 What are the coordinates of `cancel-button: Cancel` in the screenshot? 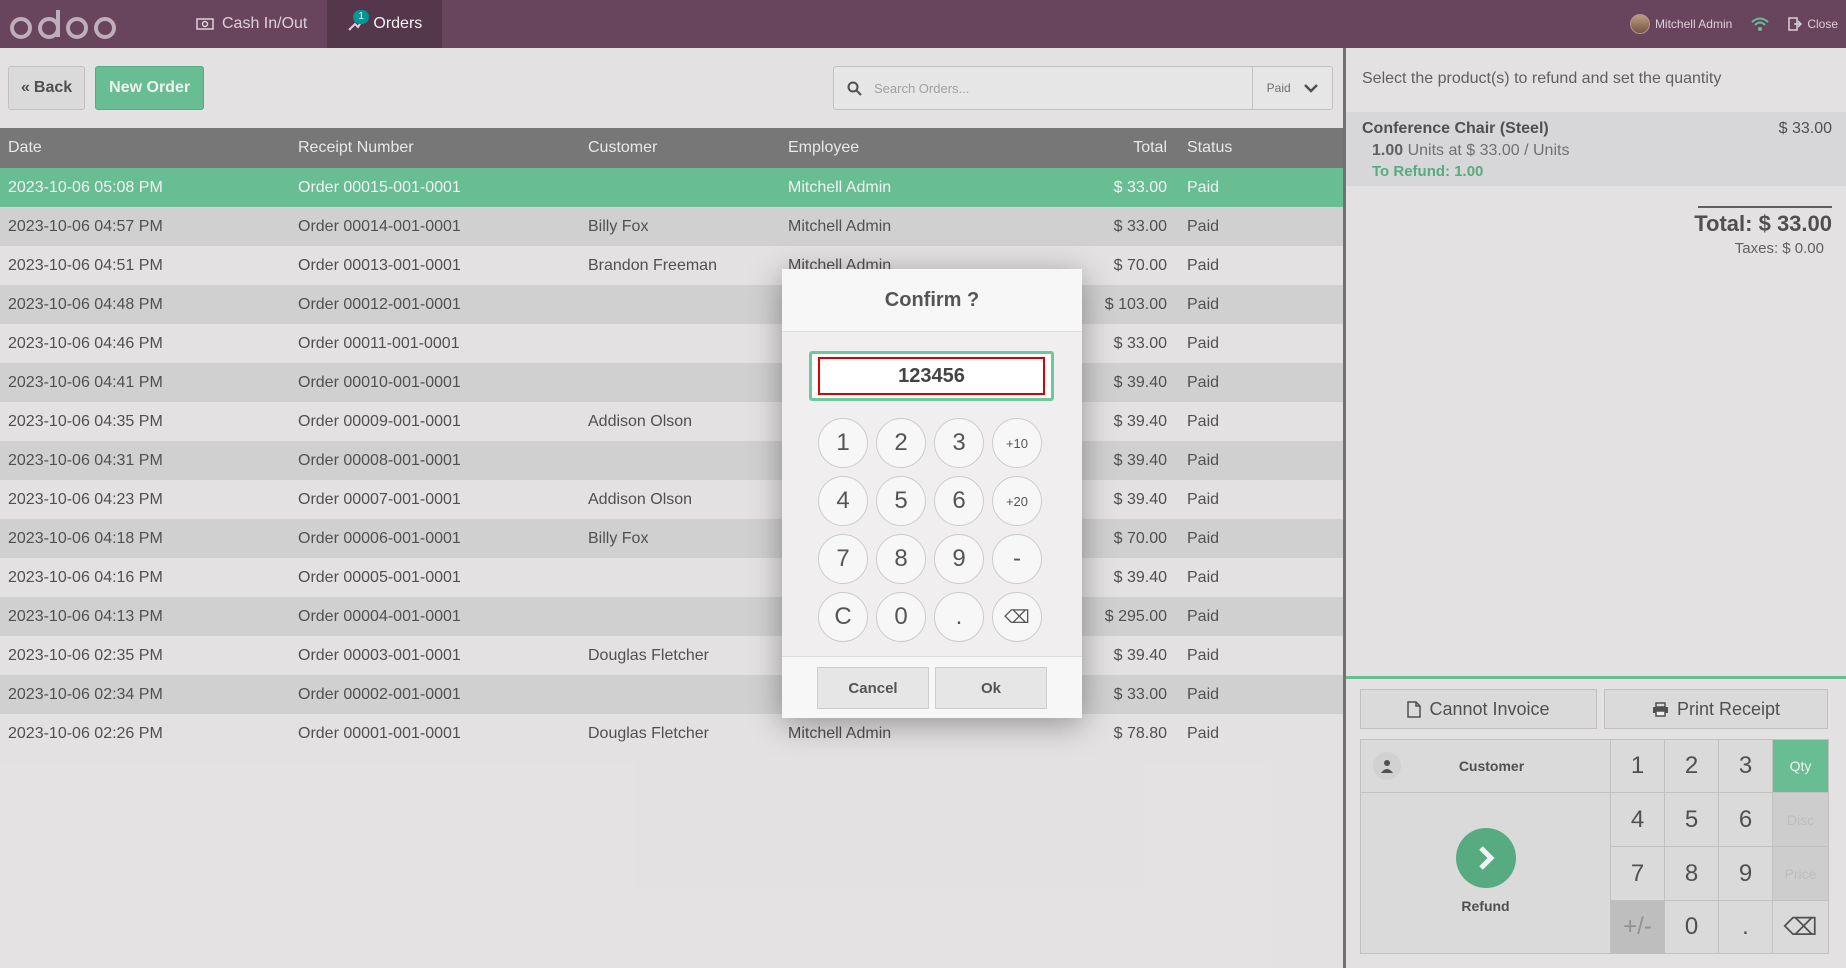 It's located at (873, 688).